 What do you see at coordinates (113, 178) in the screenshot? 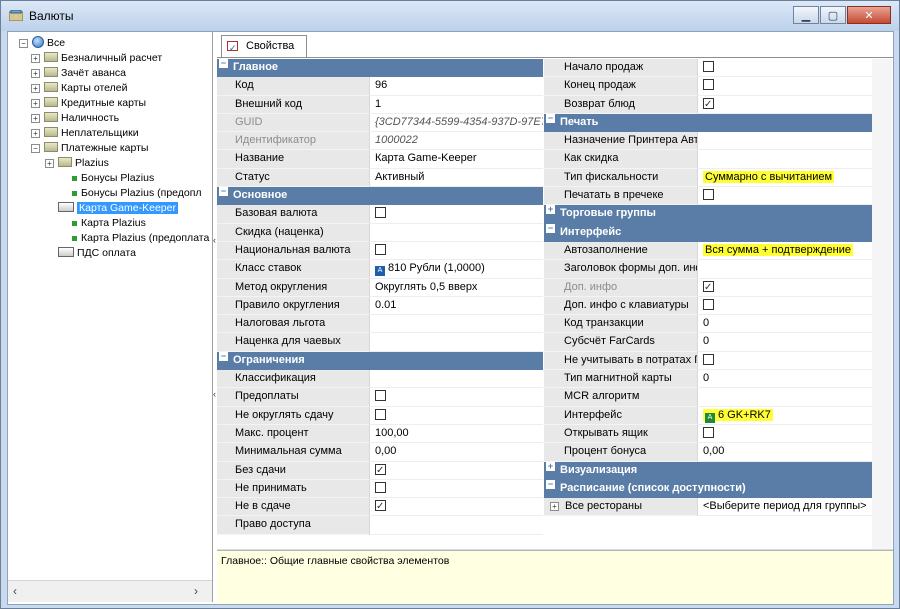
I see `tree-item: Бонусы Plazius` at bounding box center [113, 178].